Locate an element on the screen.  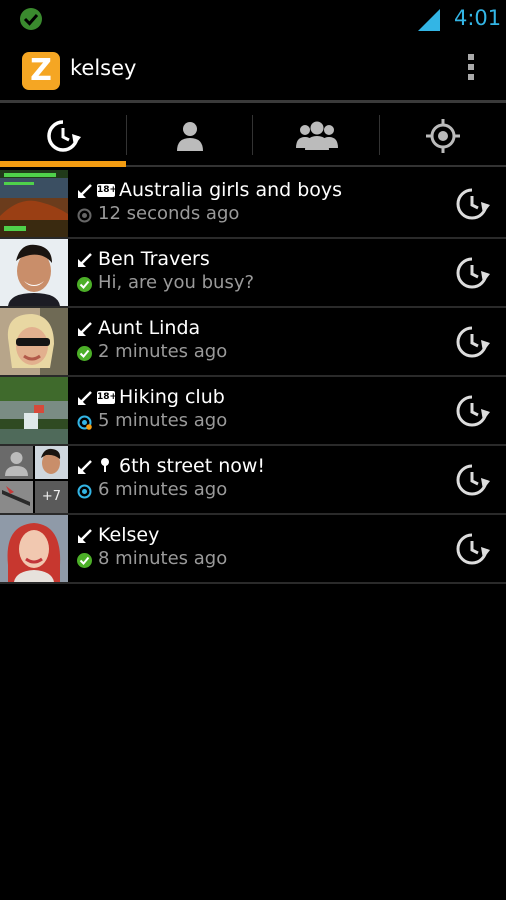
logo-letter: Z is located at coordinates (41, 70).